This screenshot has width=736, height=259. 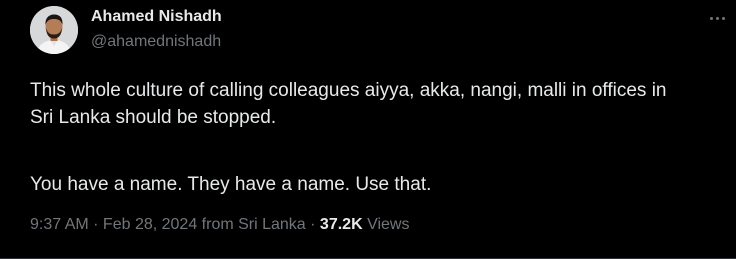 What do you see at coordinates (150, 224) in the screenshot?
I see `tweet-date: Feb 28, 2024` at bounding box center [150, 224].